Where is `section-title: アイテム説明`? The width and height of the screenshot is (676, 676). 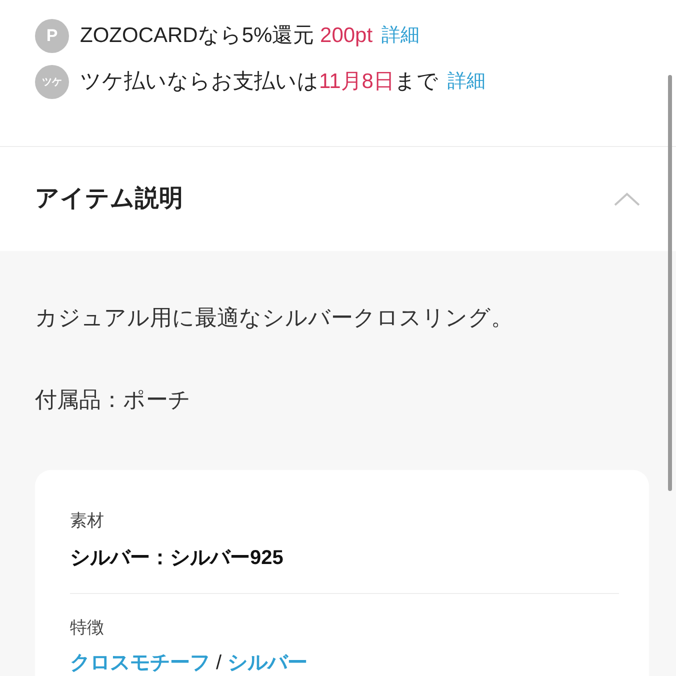
section-title: アイテム説明 is located at coordinates (109, 199).